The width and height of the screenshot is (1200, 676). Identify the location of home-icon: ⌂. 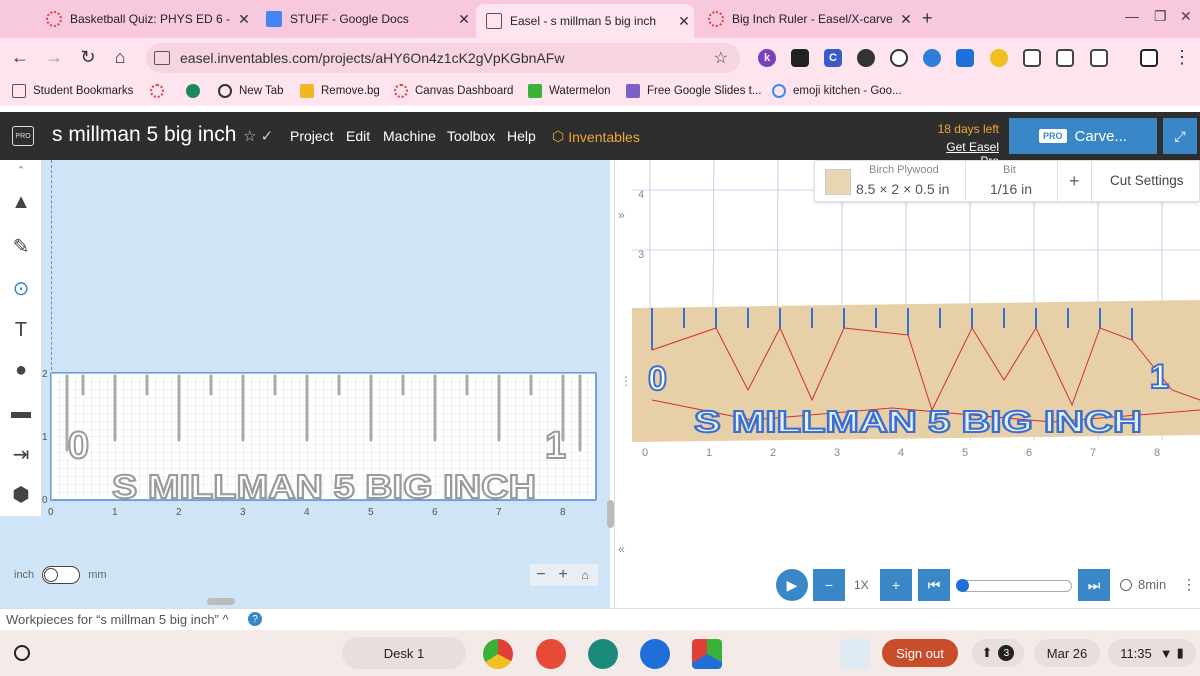
(120, 57).